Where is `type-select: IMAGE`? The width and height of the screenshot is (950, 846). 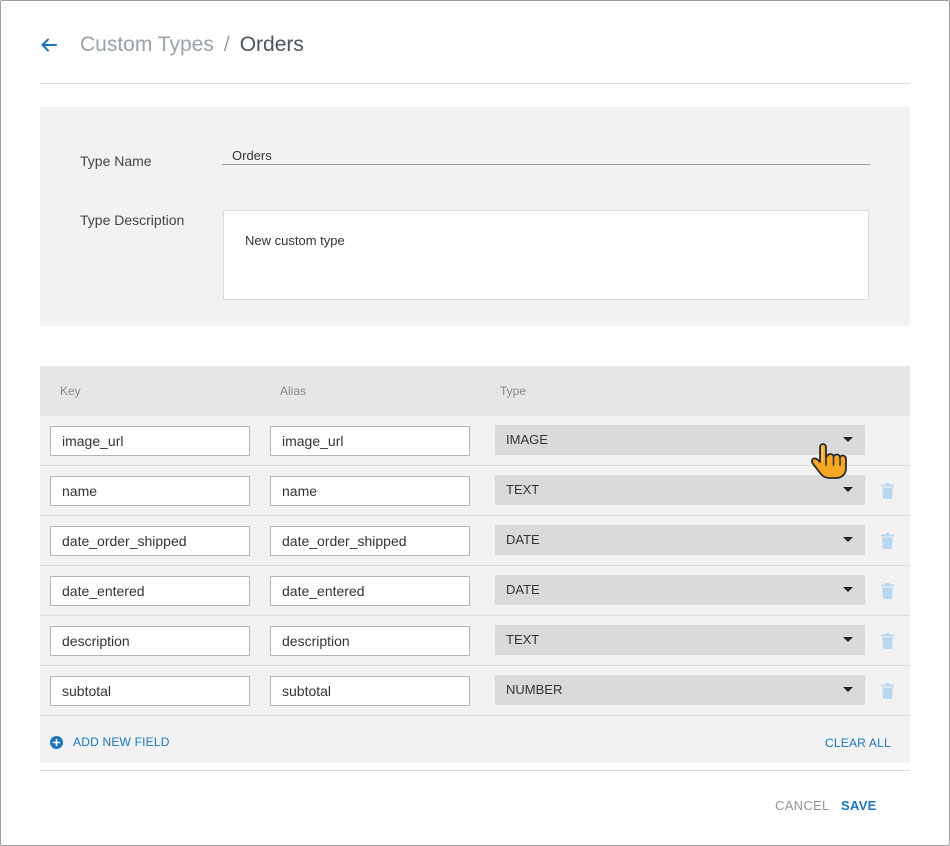
type-select: IMAGE is located at coordinates (680, 440).